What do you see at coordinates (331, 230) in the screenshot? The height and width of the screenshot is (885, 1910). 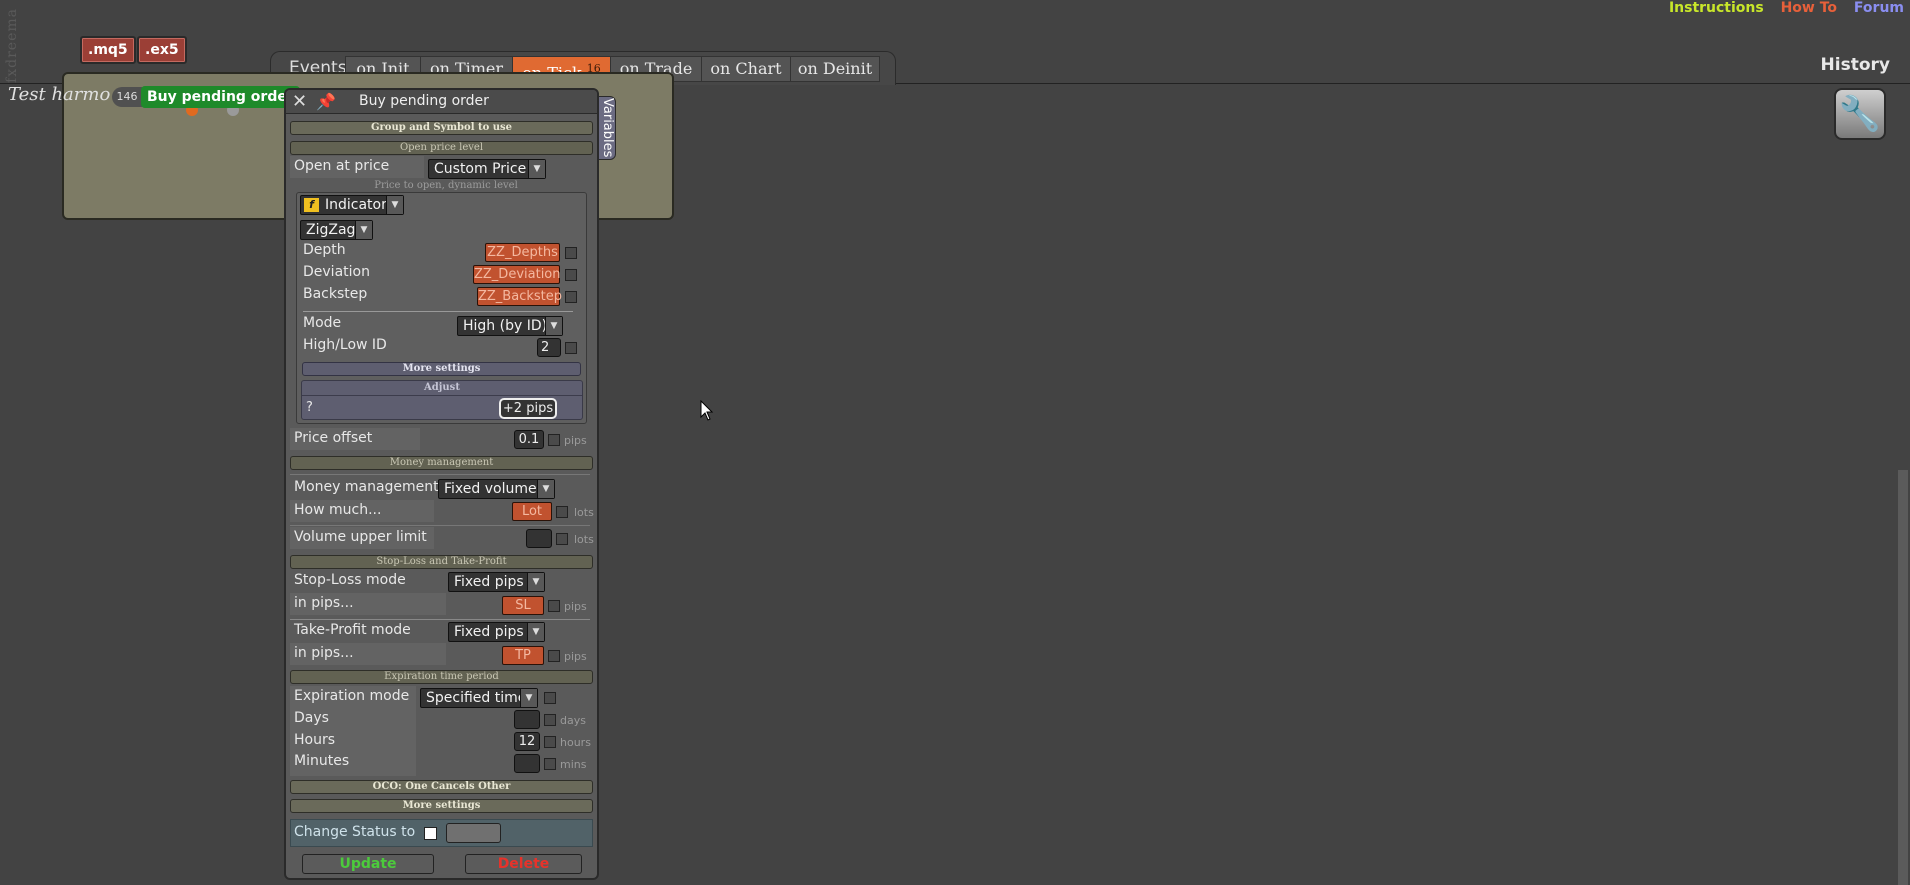 I see `indicator-name-value: ZigZag` at bounding box center [331, 230].